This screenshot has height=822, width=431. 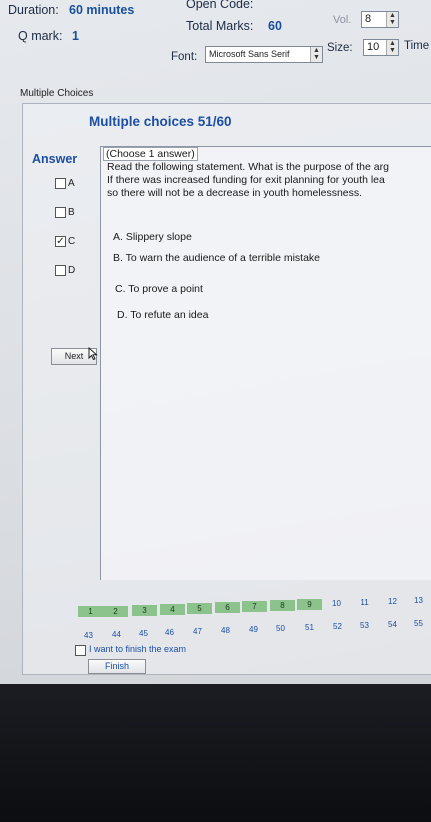 I want to click on question-nav-44: 44, so click(x=116, y=634).